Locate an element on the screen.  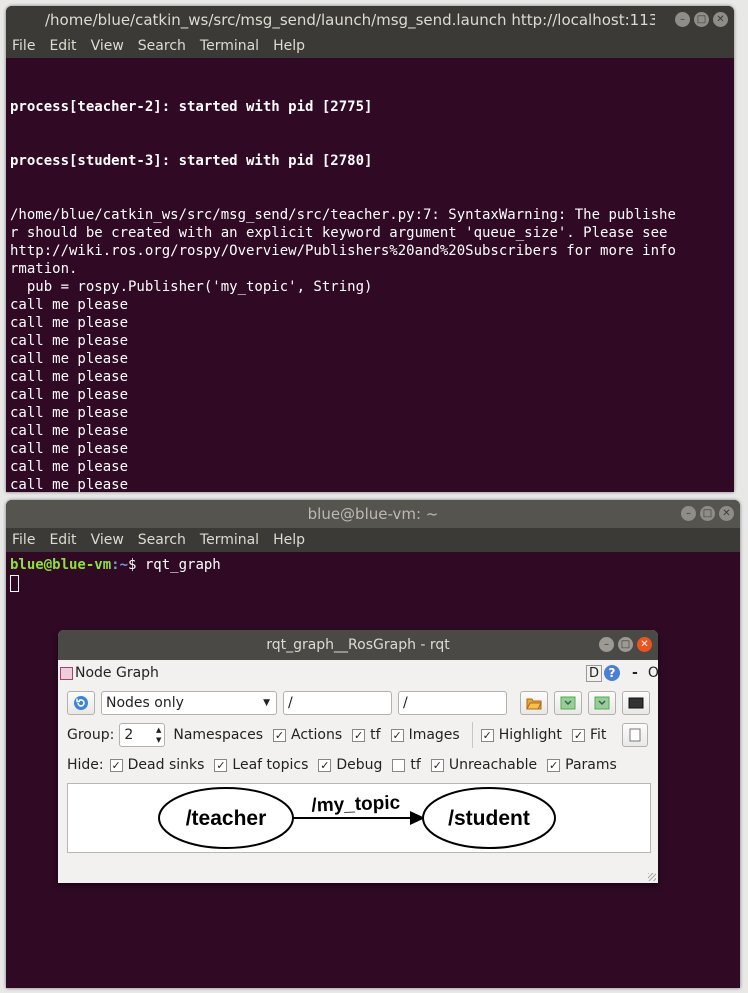
highlight-label: Highlight is located at coordinates (530, 735).